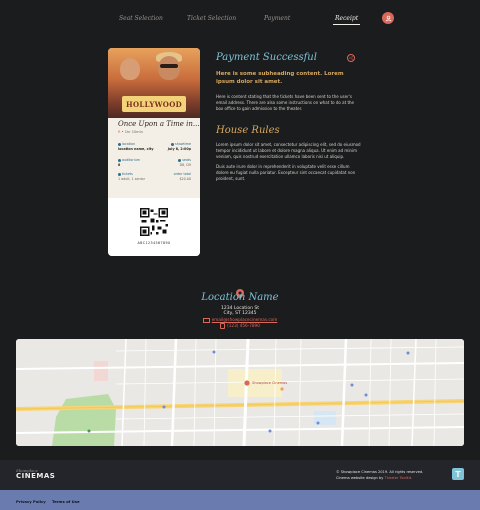  Describe the element at coordinates (119, 160) in the screenshot. I see `screen-icon` at that location.